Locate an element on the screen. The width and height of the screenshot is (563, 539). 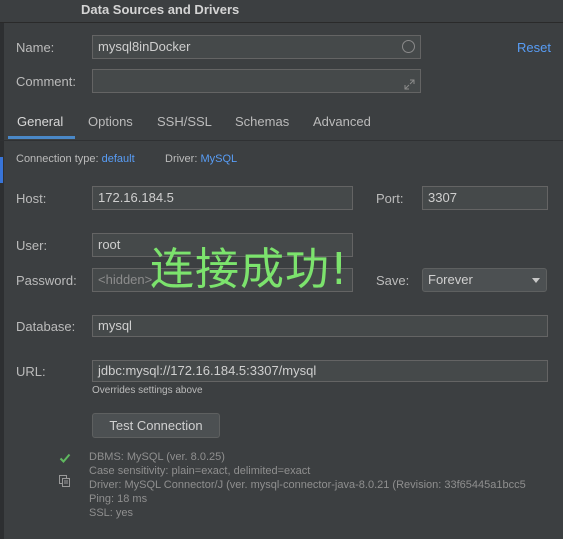
tab-general: General is located at coordinates (40, 121).